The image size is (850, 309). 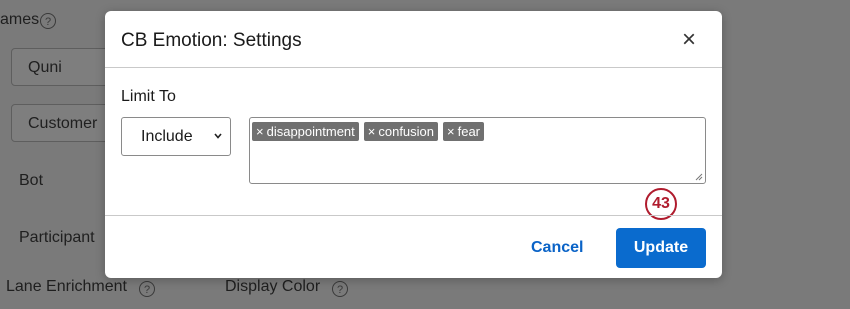 What do you see at coordinates (20, 19) in the screenshot?
I see `background-names-label: ames` at bounding box center [20, 19].